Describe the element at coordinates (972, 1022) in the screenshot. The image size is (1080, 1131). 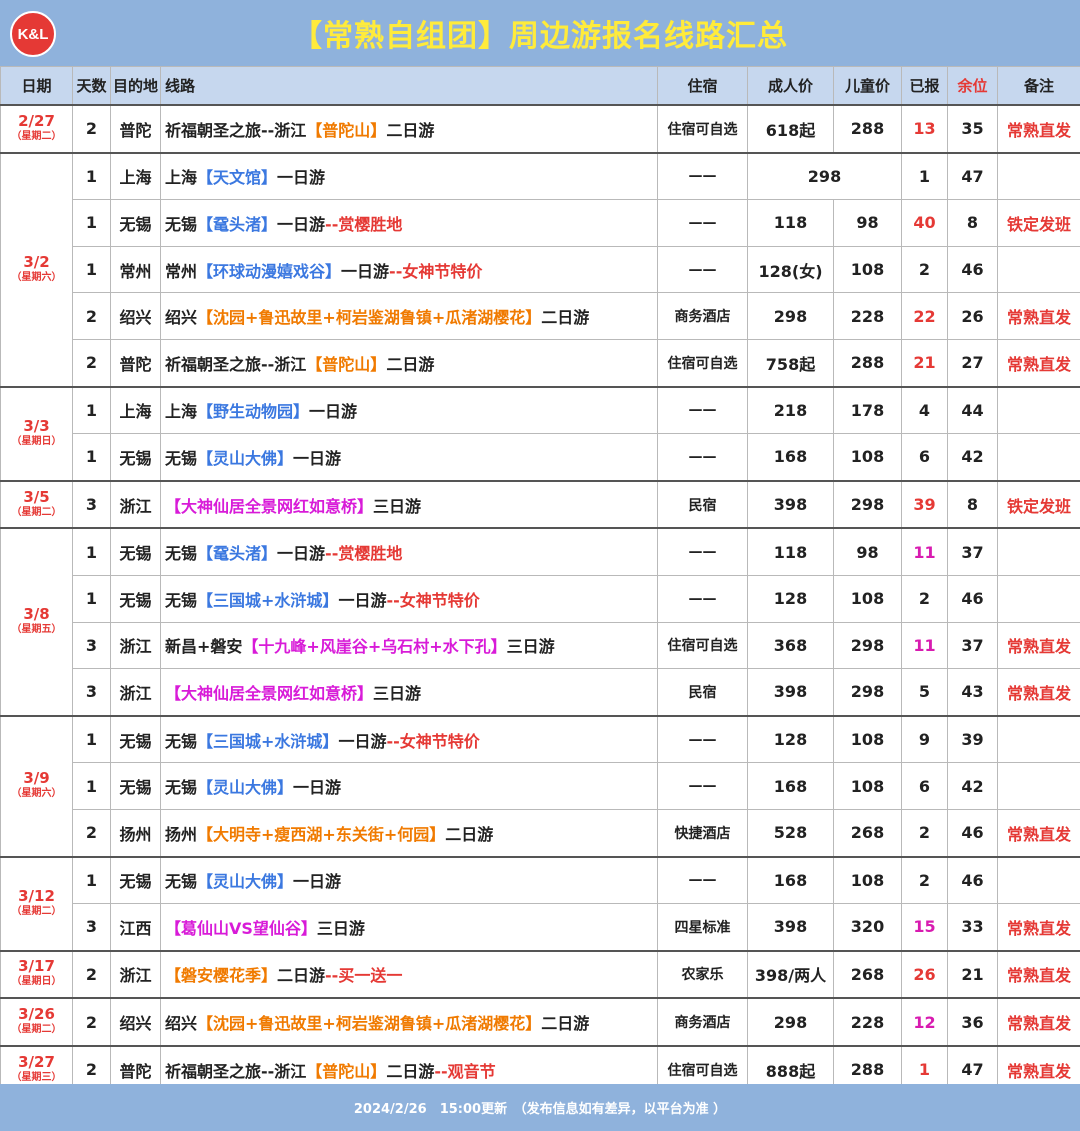
I see `remaining-seats-cell: 36` at that location.